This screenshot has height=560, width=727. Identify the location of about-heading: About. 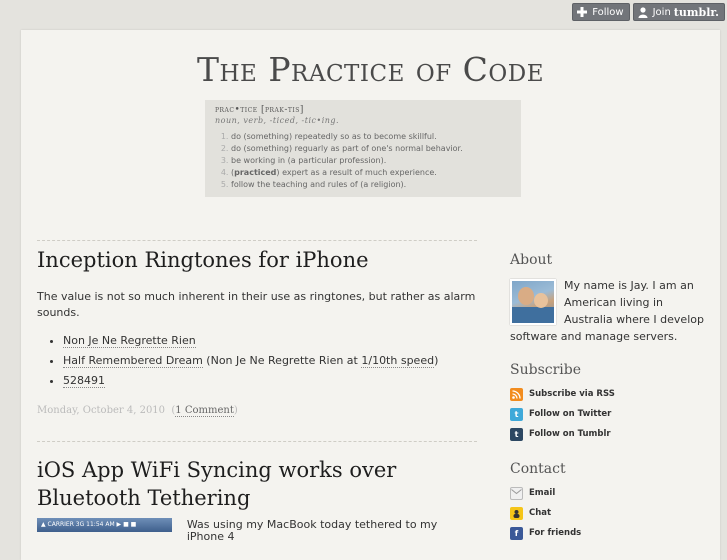
(531, 260).